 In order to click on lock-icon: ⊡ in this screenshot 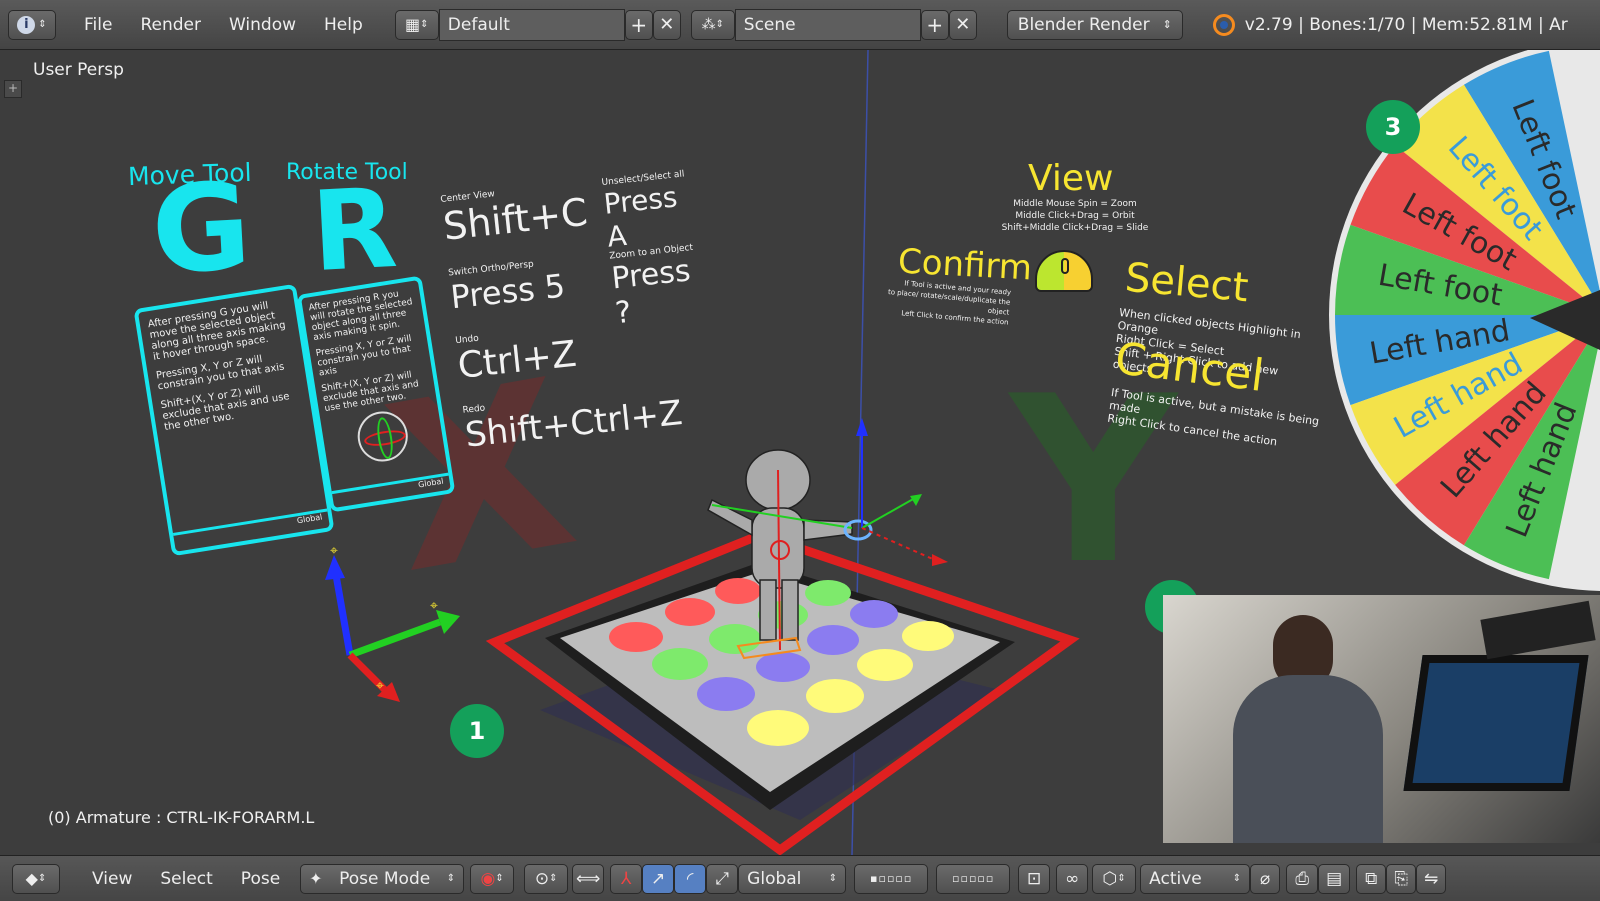, I will do `click(1034, 878)`.